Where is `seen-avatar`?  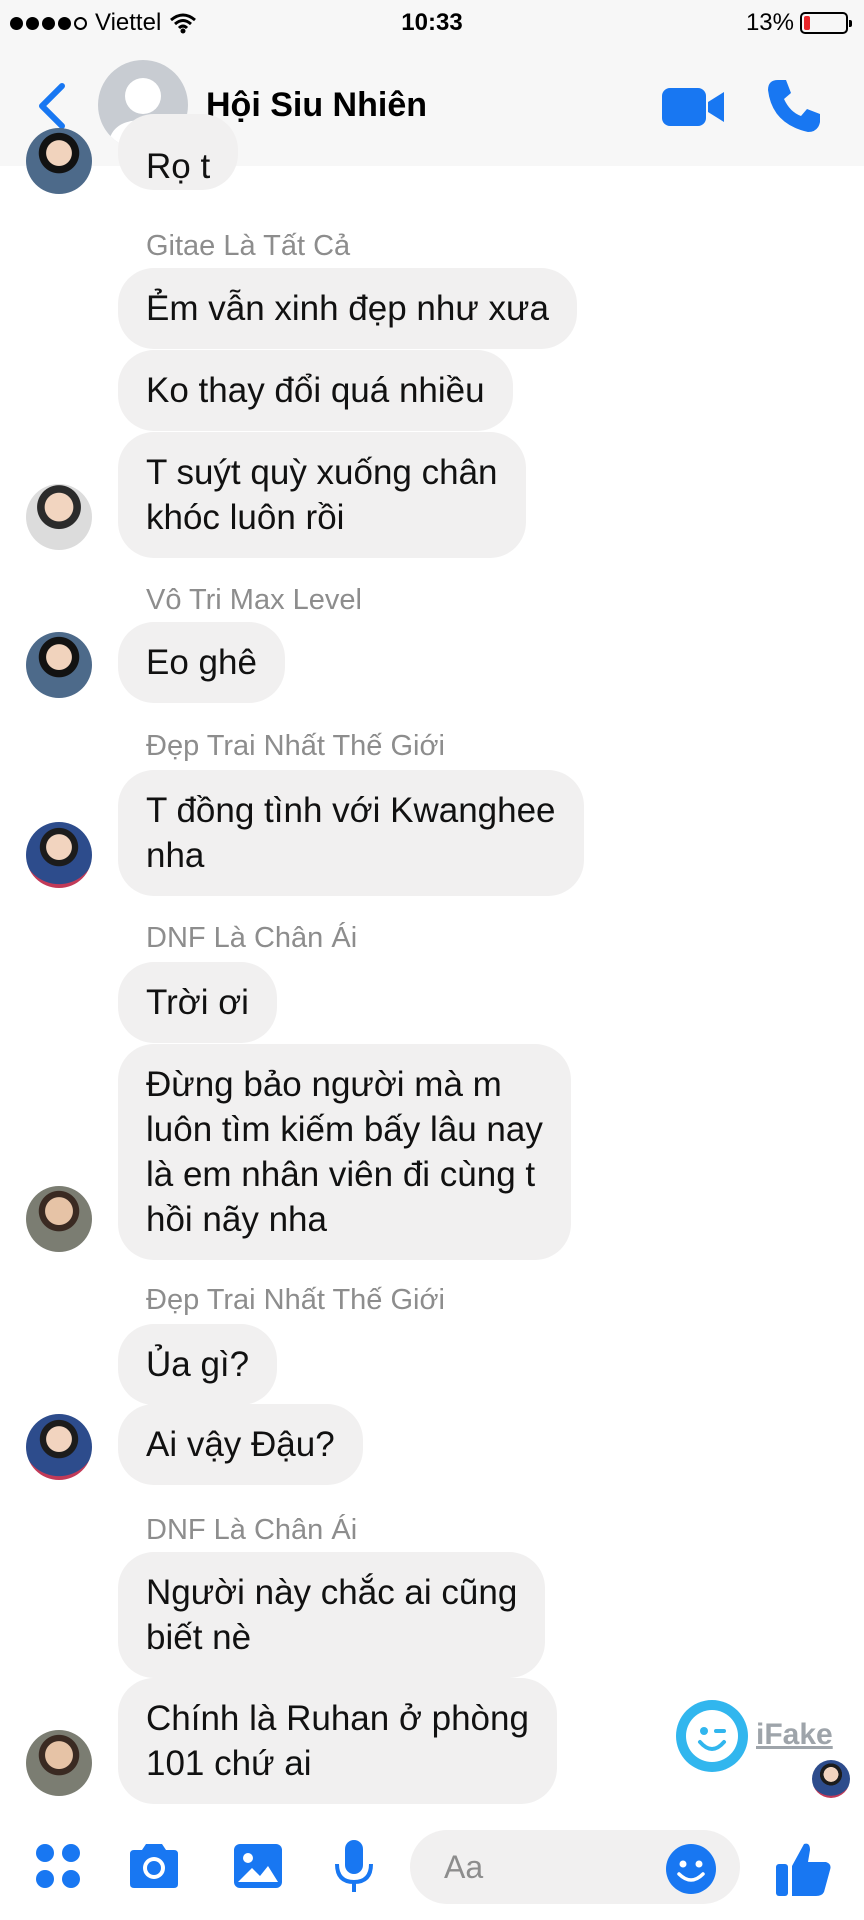
seen-avatar is located at coordinates (831, 1779).